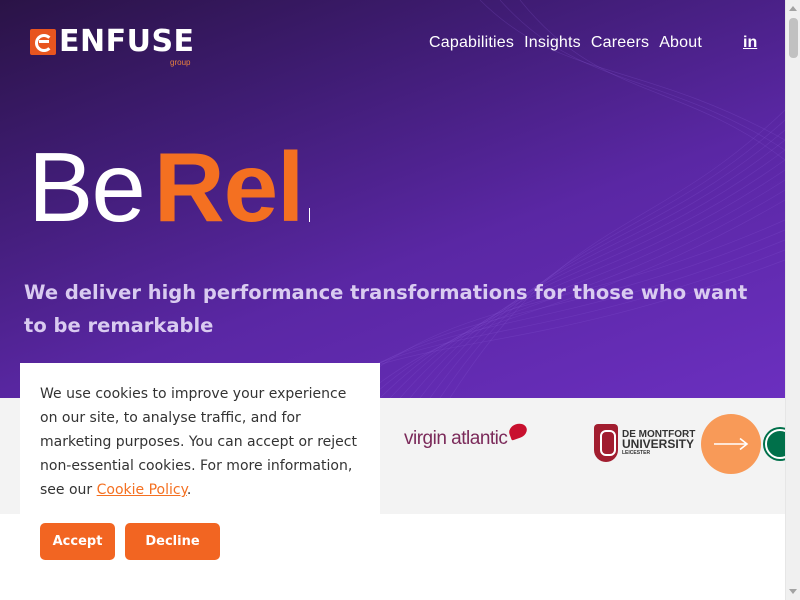 The image size is (800, 600). I want to click on nav-item-insights: Insights, so click(552, 43).